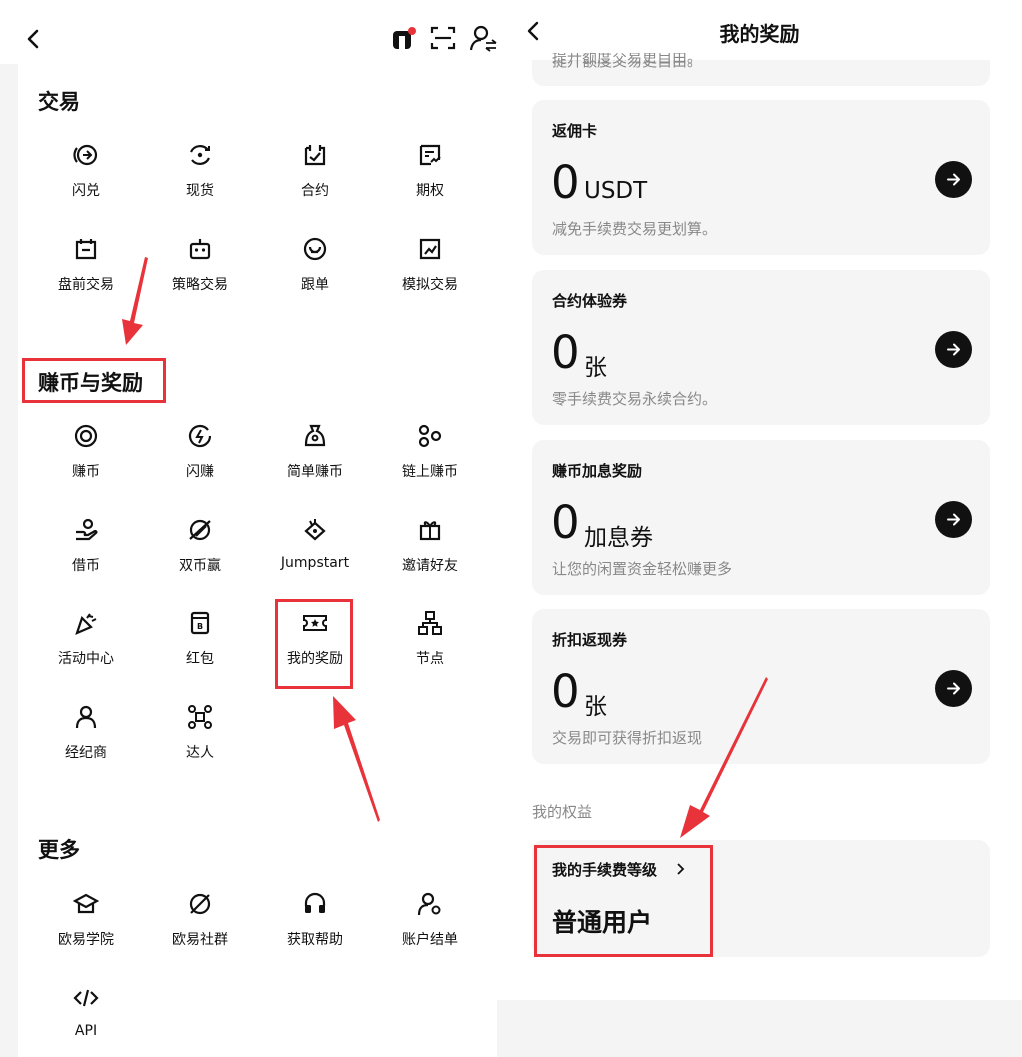 This screenshot has width=1022, height=1057. I want to click on menu-item-account-statement: 账户结单, so click(430, 920).